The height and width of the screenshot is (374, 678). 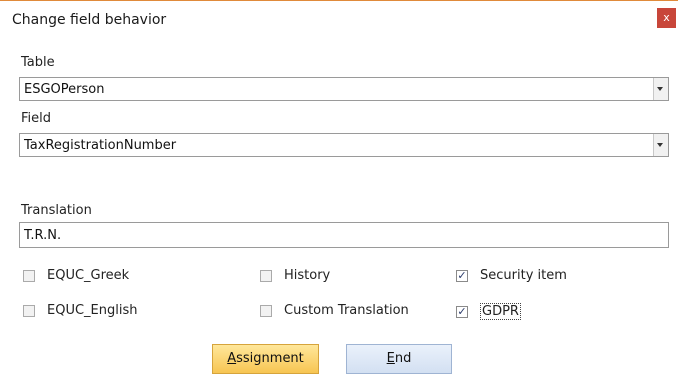 What do you see at coordinates (36, 118) in the screenshot?
I see `field-label: Field` at bounding box center [36, 118].